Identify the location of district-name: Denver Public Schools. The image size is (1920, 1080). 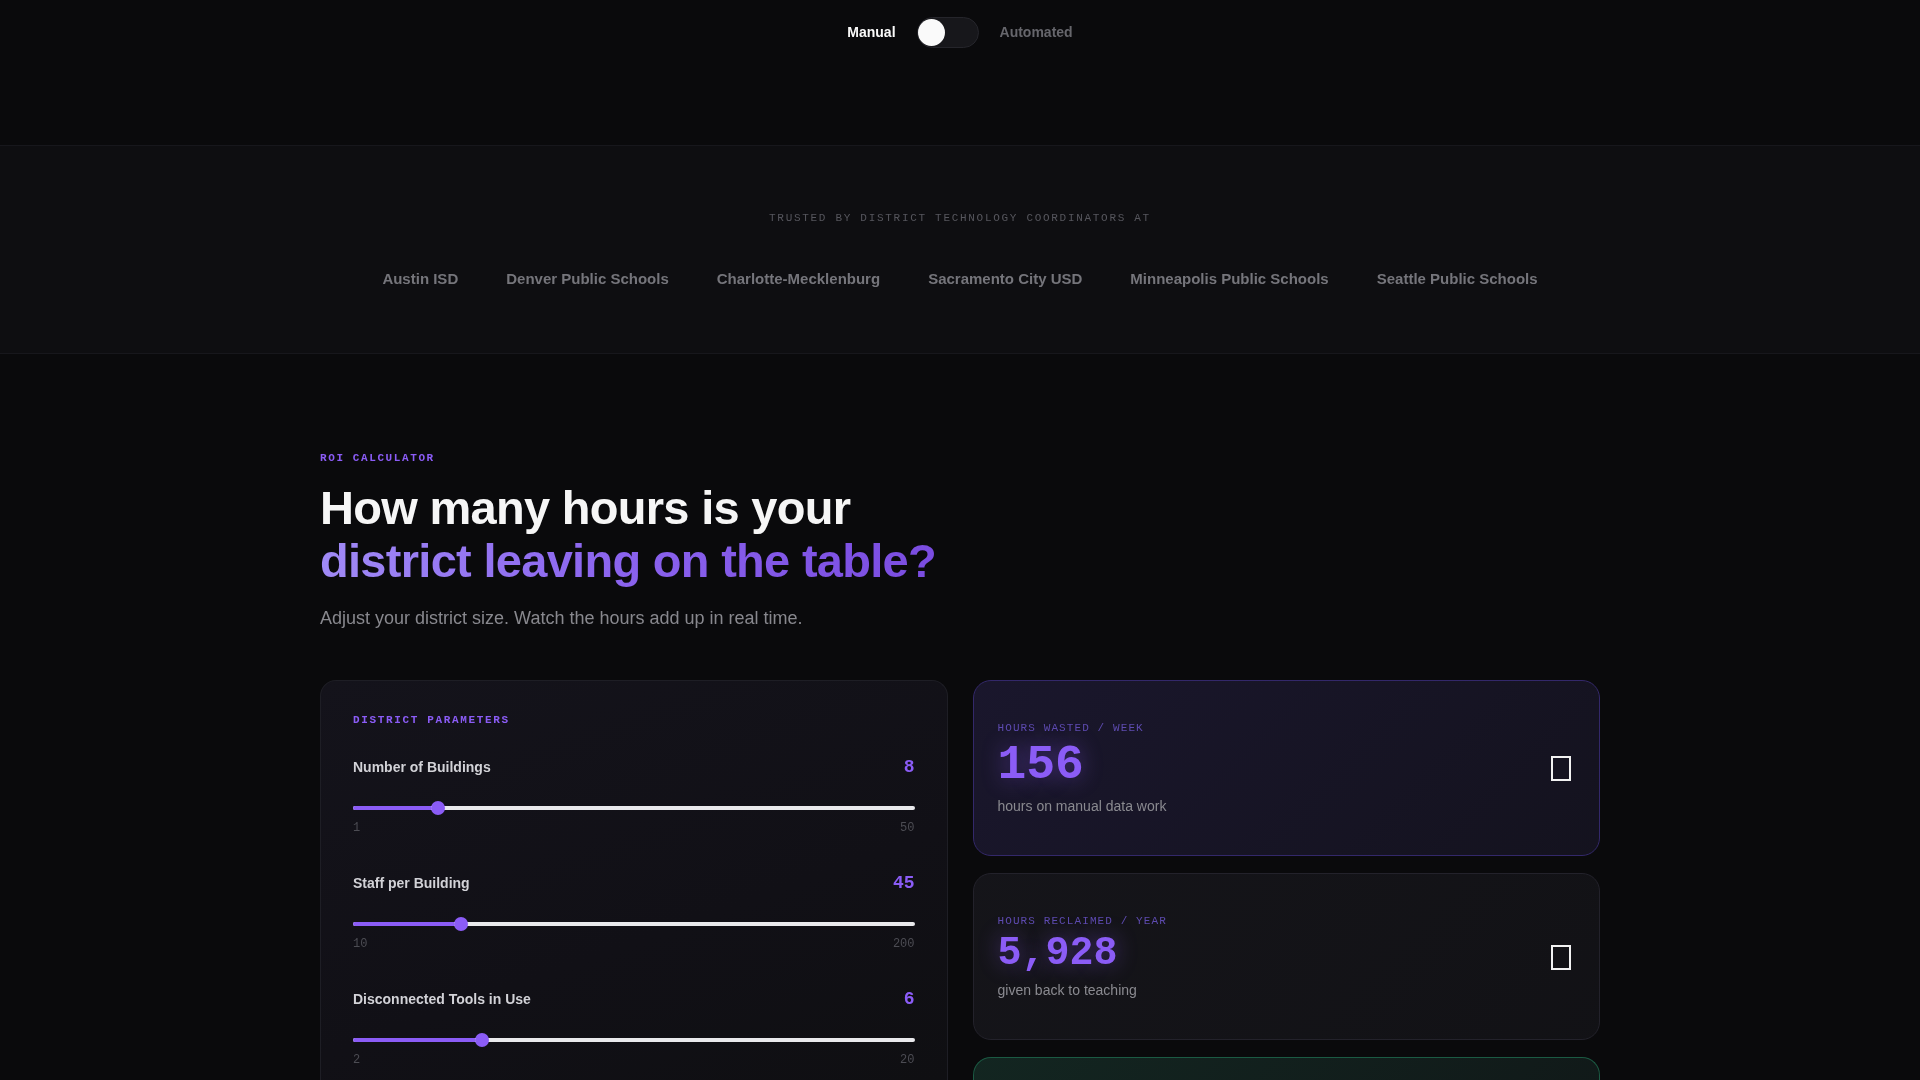
(587, 279).